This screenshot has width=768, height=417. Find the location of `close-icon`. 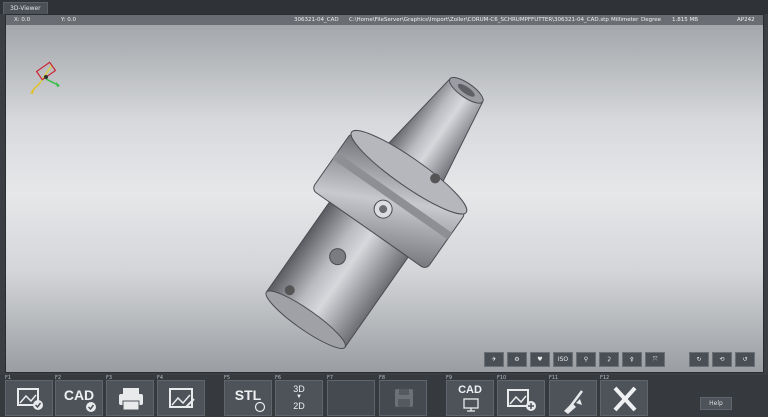

close-icon is located at coordinates (625, 399).